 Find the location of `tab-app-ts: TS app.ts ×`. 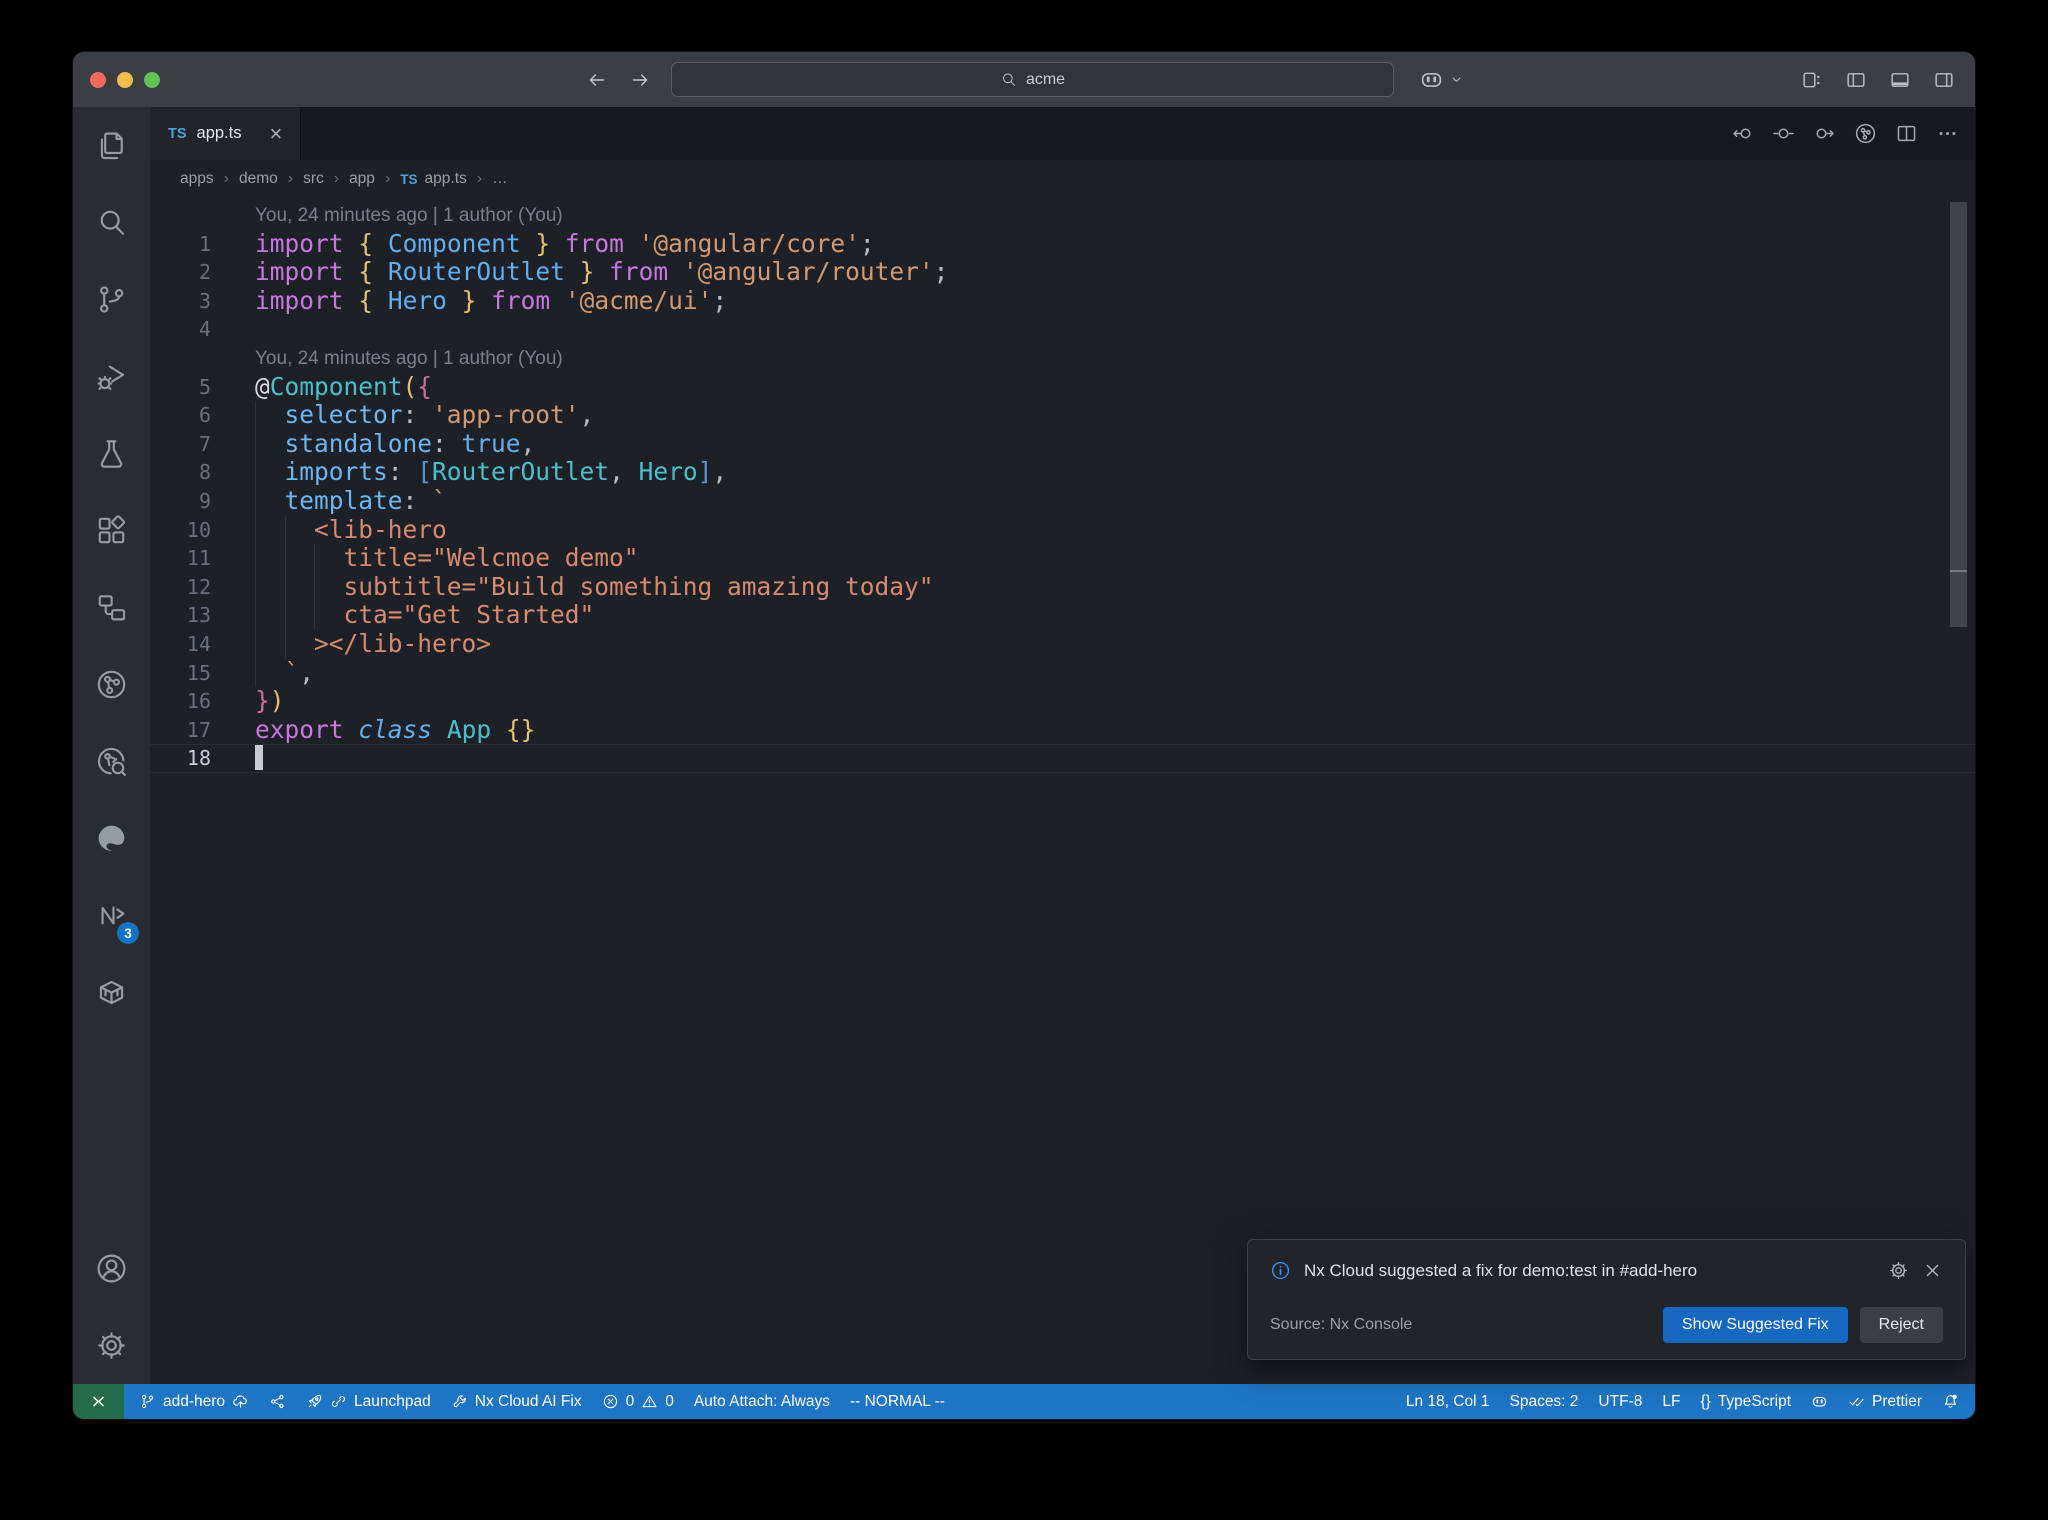

tab-app-ts: TS app.ts × is located at coordinates (226, 133).